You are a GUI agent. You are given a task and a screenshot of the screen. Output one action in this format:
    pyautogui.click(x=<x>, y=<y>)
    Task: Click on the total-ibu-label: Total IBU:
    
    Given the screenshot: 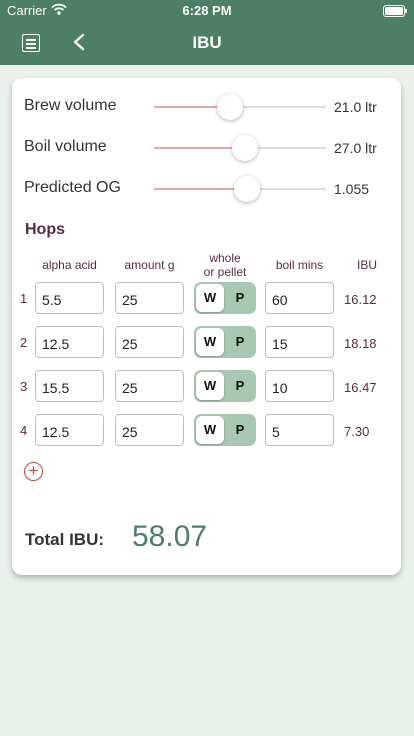 What is the action you would take?
    pyautogui.click(x=65, y=539)
    